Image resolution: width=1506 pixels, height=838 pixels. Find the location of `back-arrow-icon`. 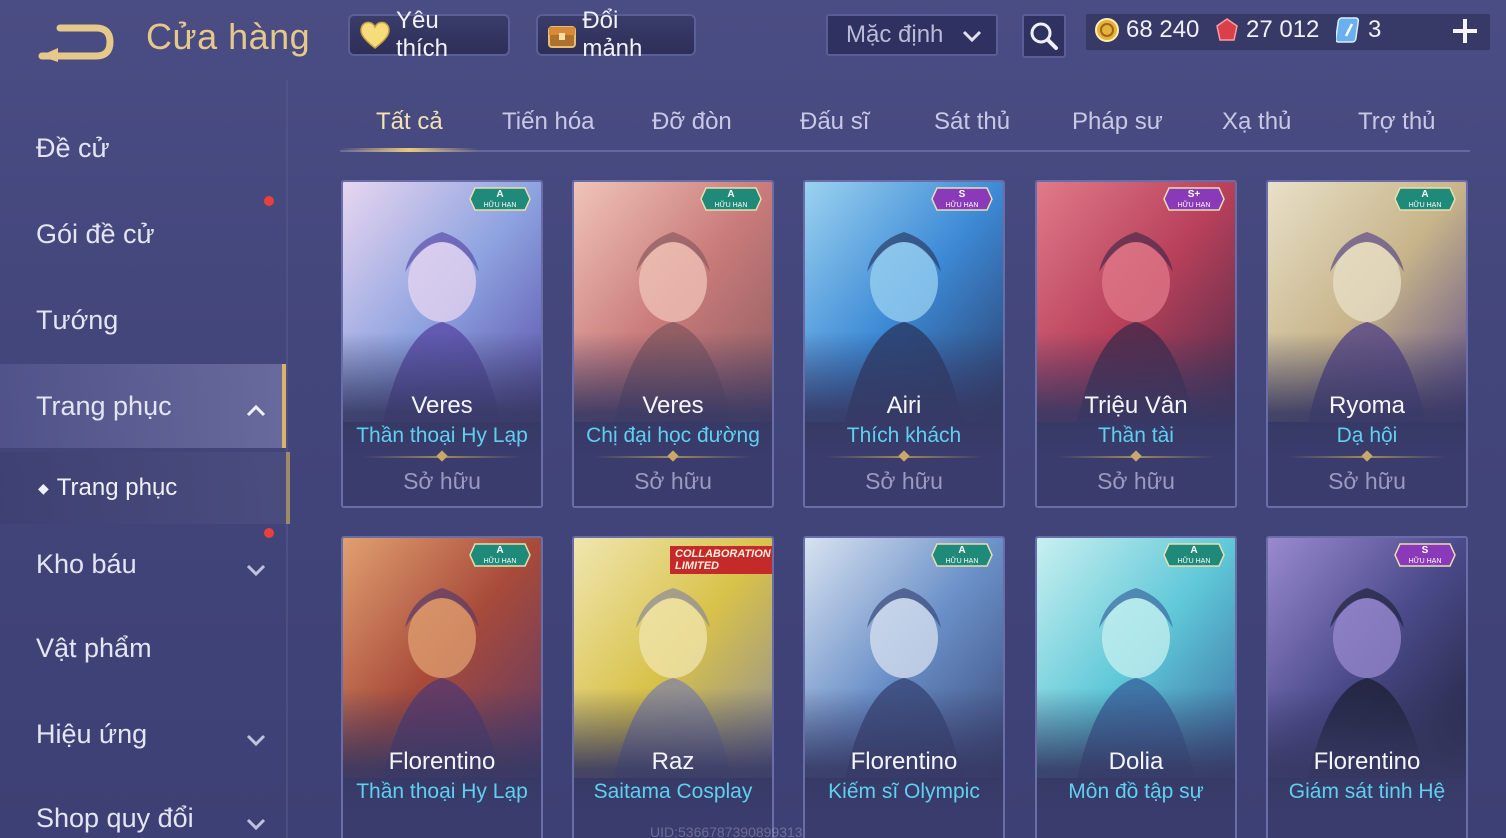

back-arrow-icon is located at coordinates (76, 43).